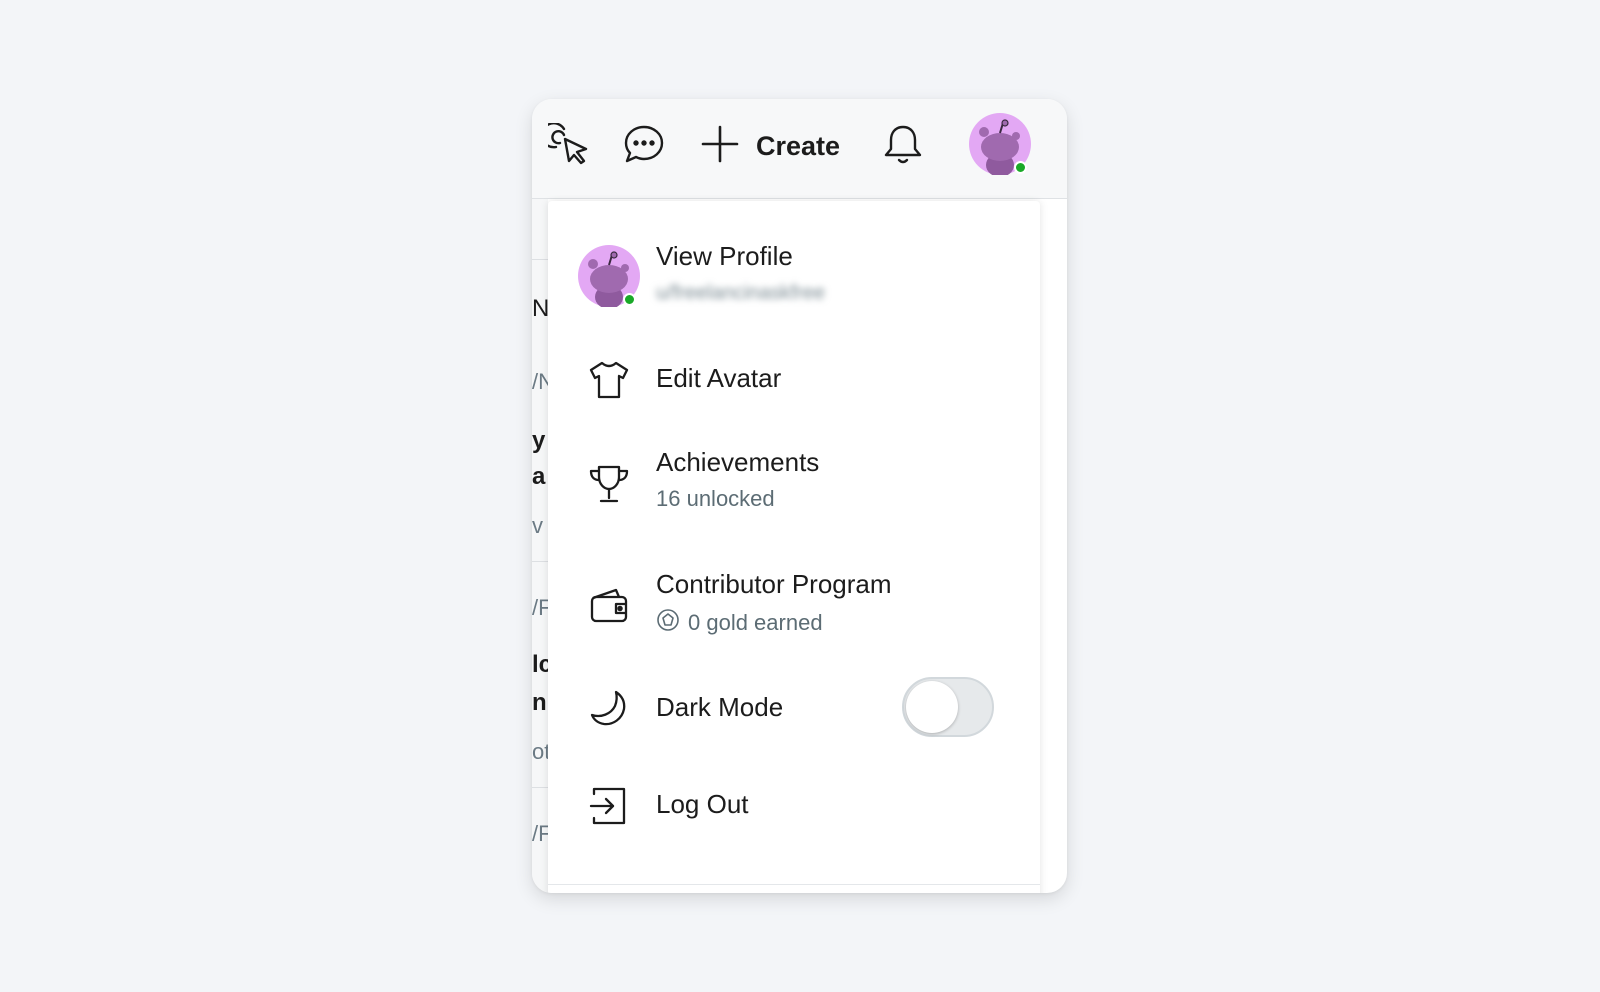 This screenshot has height=992, width=1600. What do you see at coordinates (720, 146) in the screenshot?
I see `plus-icon` at bounding box center [720, 146].